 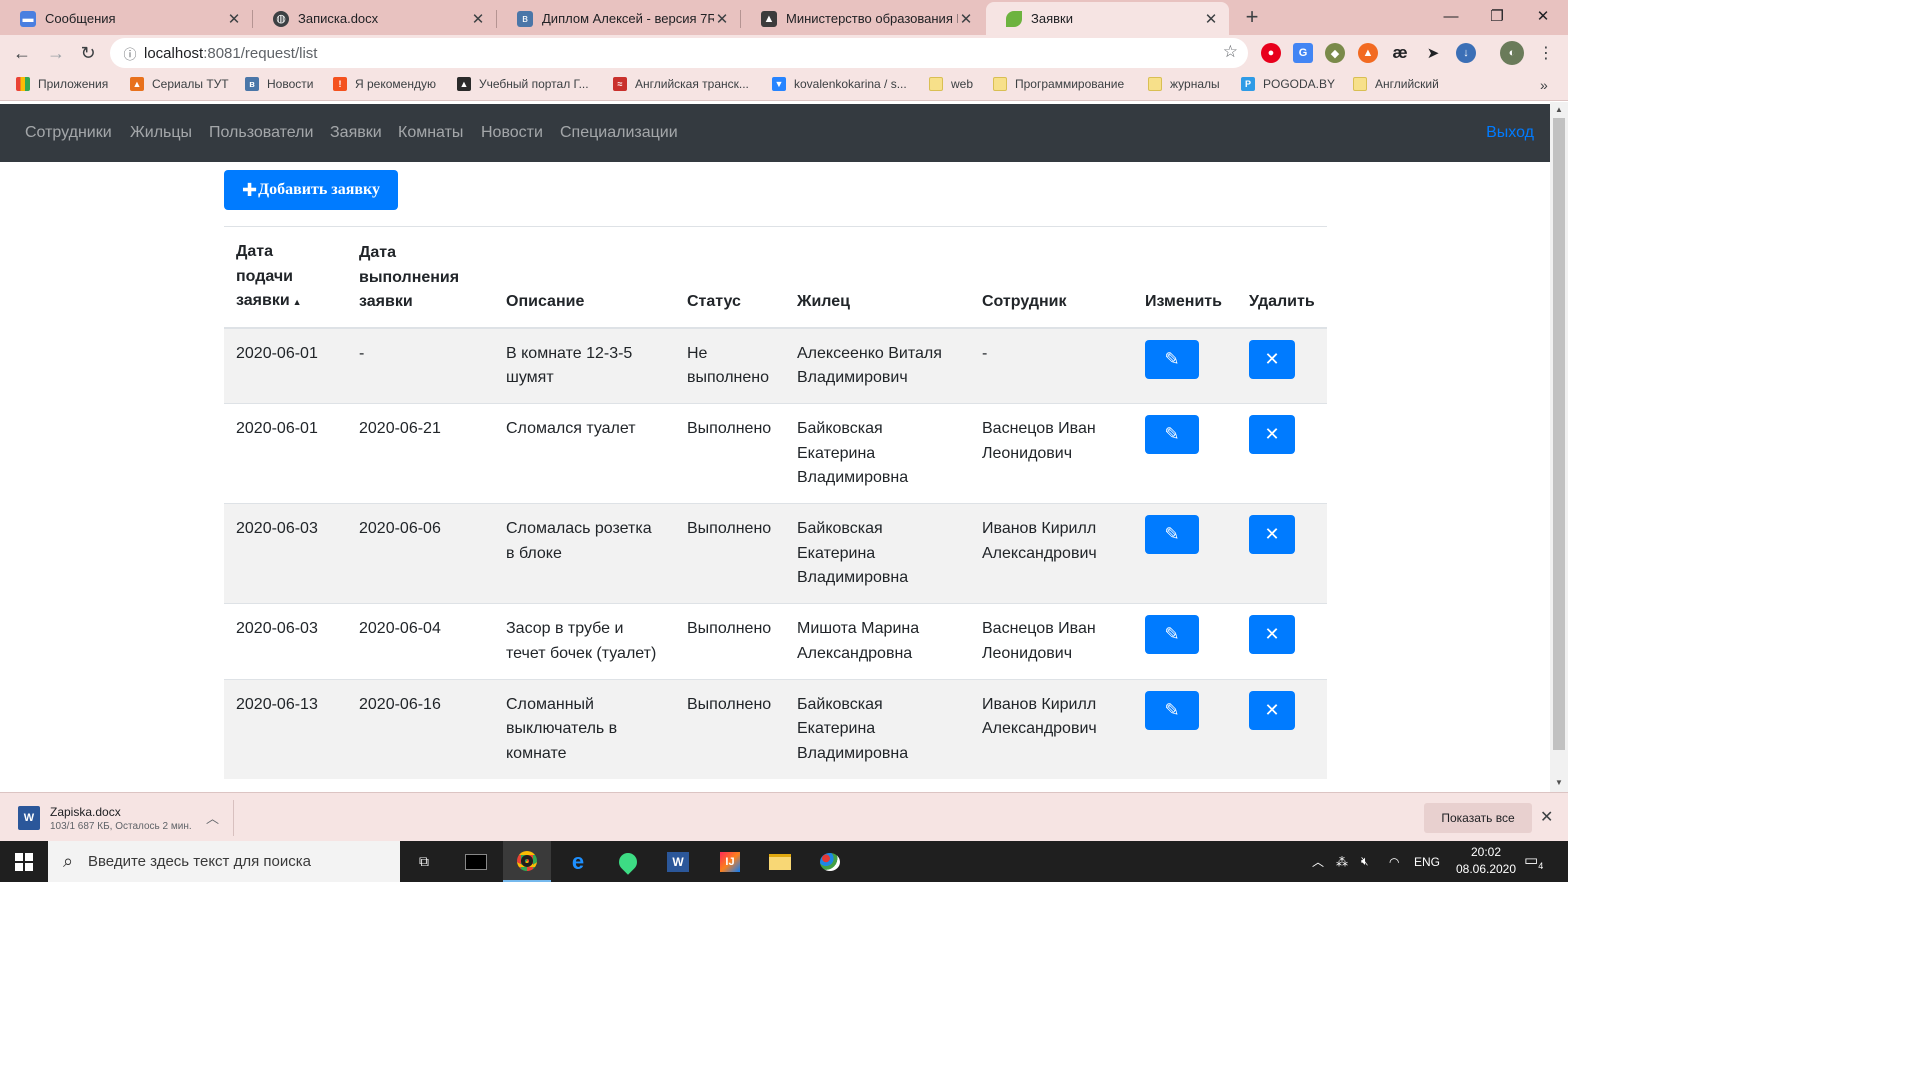 What do you see at coordinates (420, 453) in the screenshot?
I see `cell-date-done: 2020-06-21` at bounding box center [420, 453].